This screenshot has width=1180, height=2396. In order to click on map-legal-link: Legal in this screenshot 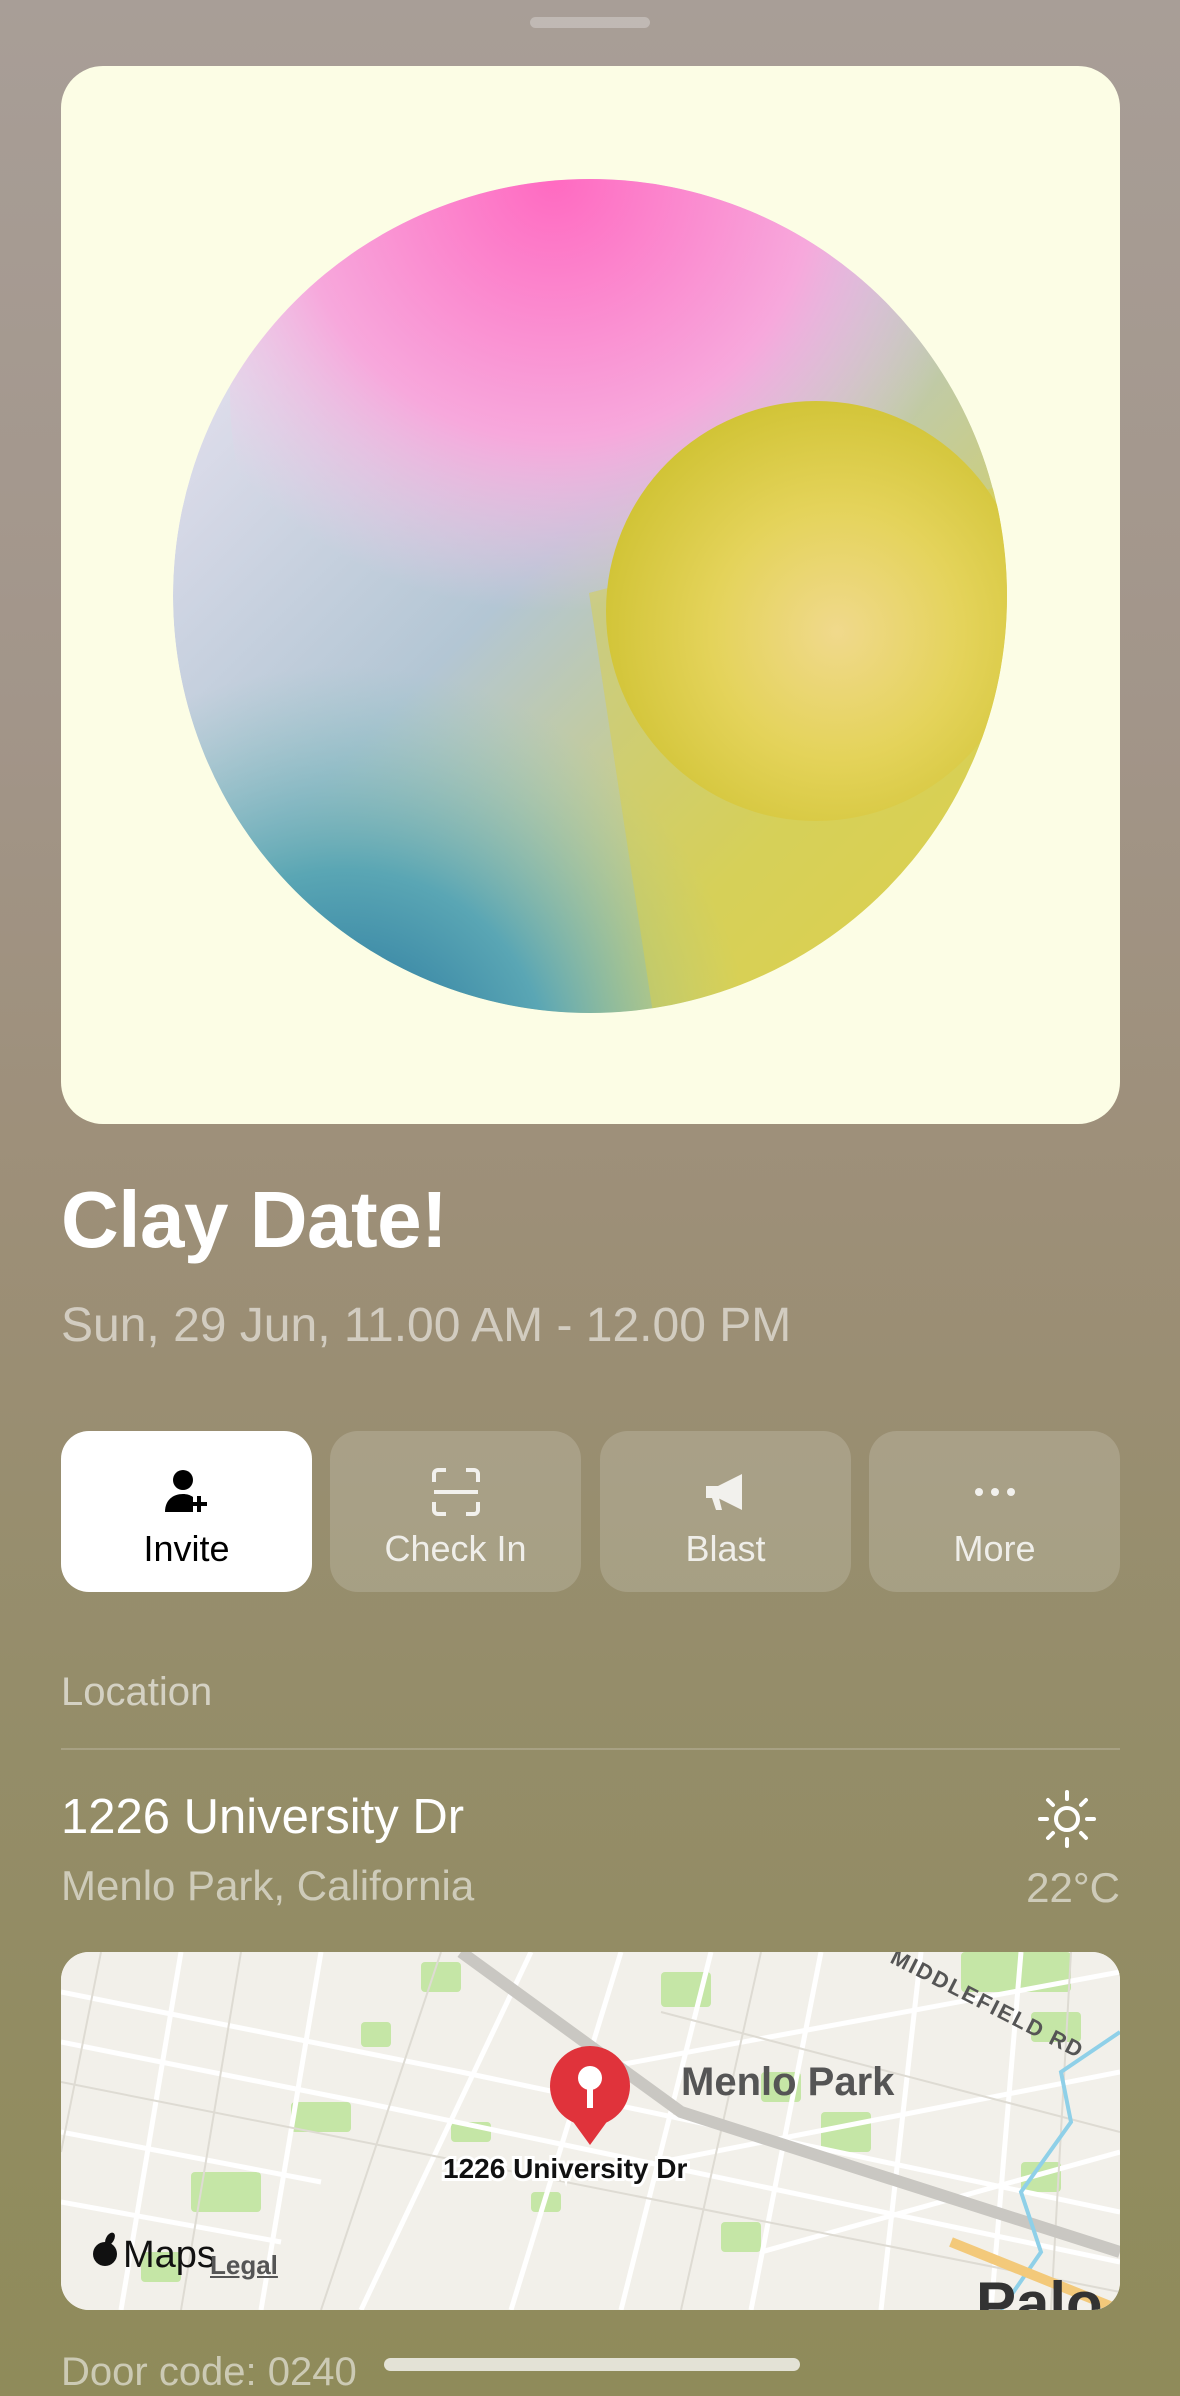, I will do `click(244, 2265)`.